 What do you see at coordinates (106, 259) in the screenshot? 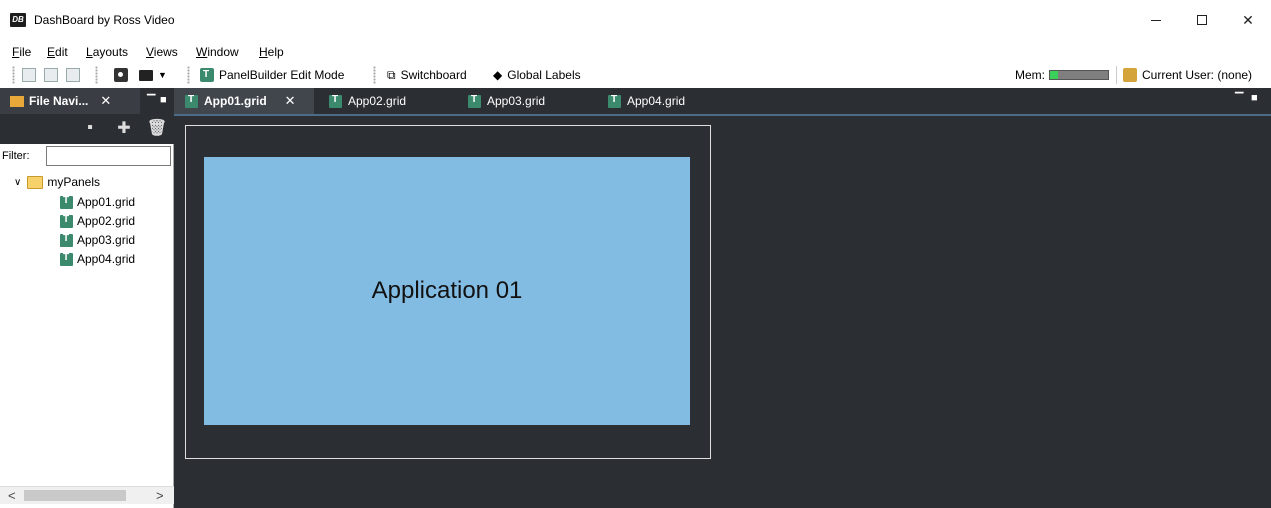
I see `tree-item-label: App04.grid` at bounding box center [106, 259].